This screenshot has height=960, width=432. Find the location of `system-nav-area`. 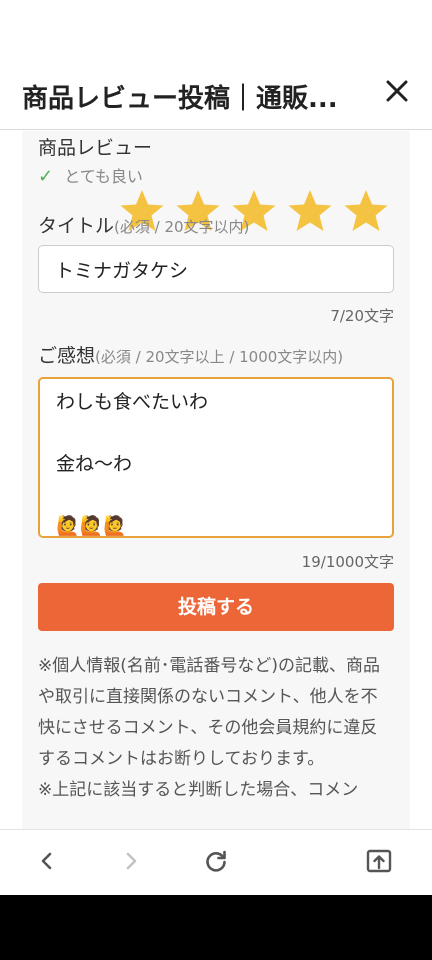

system-nav-area is located at coordinates (216, 927).